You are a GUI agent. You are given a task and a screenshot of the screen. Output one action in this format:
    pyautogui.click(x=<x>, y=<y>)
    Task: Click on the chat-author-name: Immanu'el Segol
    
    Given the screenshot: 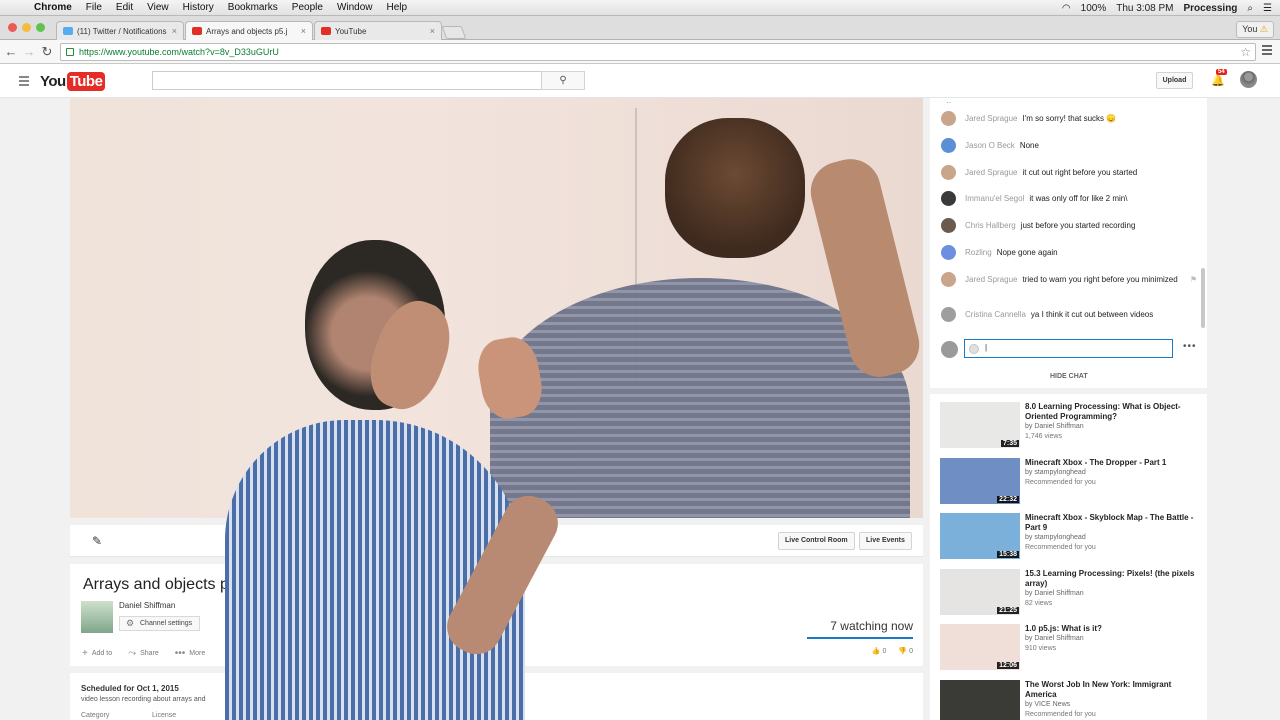 What is the action you would take?
    pyautogui.click(x=994, y=198)
    